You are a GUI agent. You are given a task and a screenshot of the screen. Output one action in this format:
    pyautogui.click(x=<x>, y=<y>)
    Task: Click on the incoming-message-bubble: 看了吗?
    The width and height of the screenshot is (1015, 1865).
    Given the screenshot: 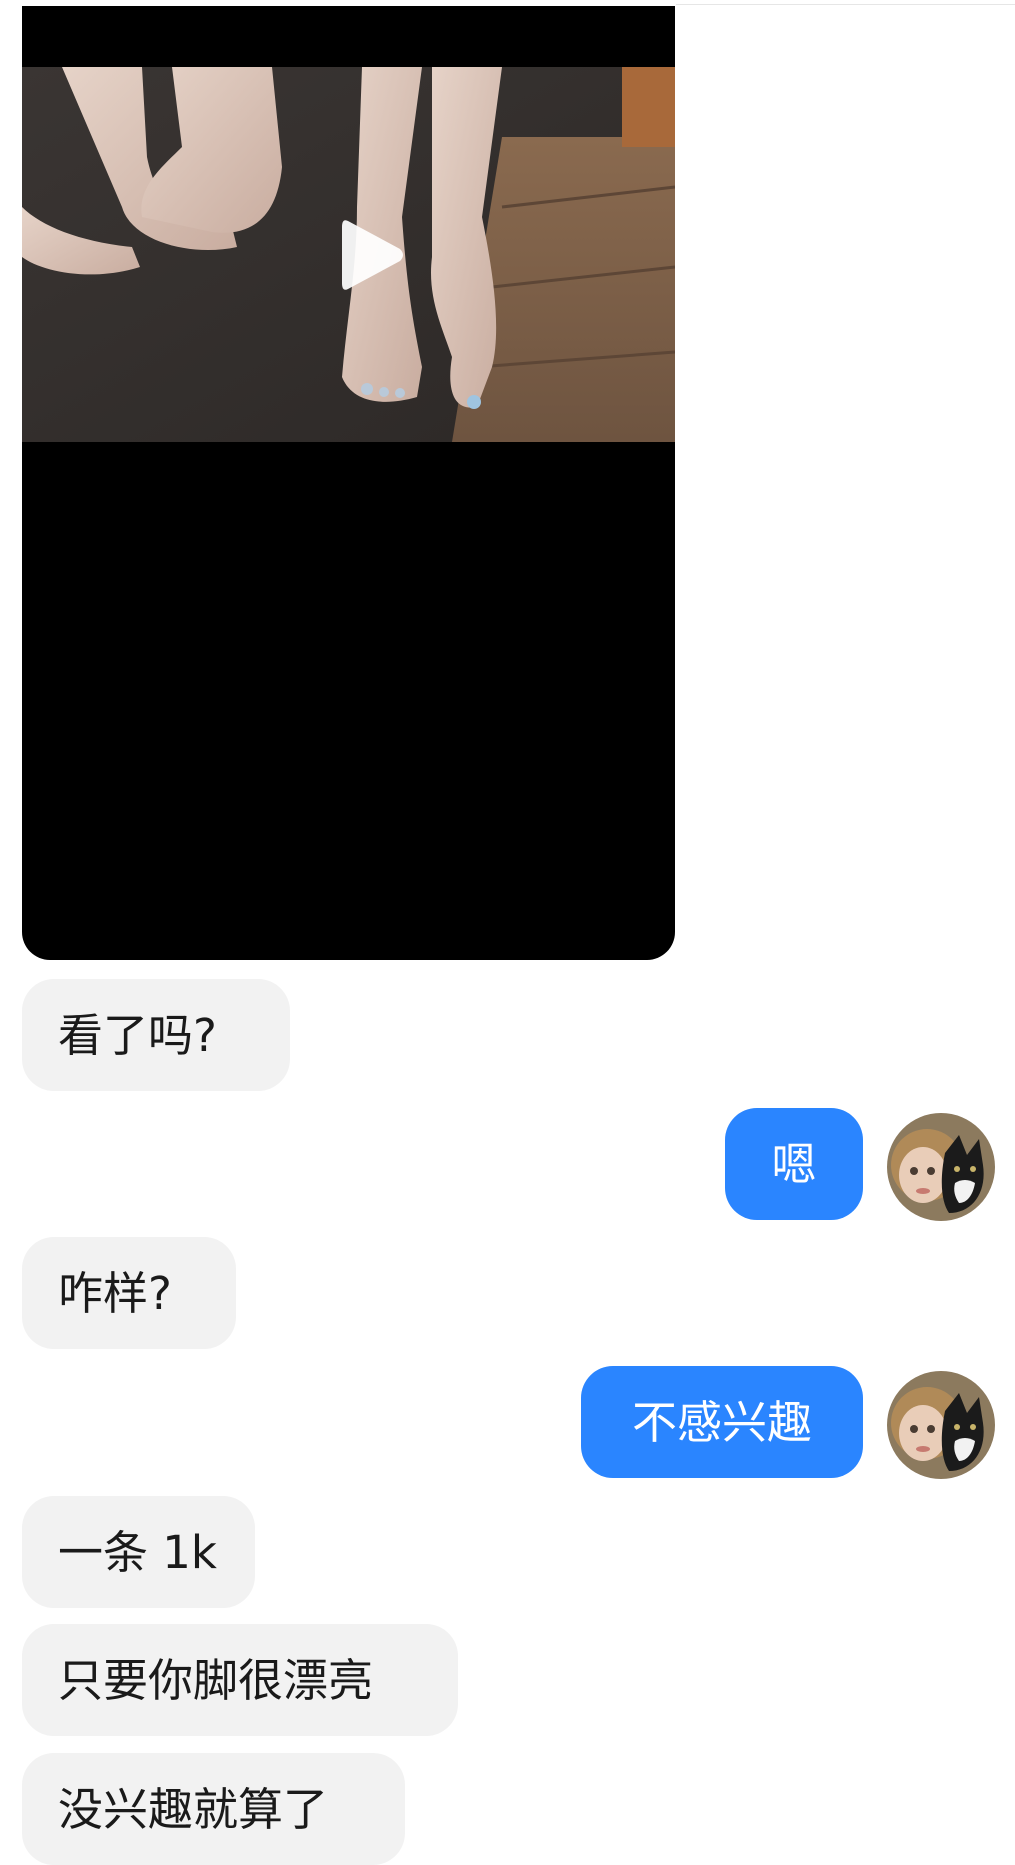 What is the action you would take?
    pyautogui.click(x=156, y=1035)
    